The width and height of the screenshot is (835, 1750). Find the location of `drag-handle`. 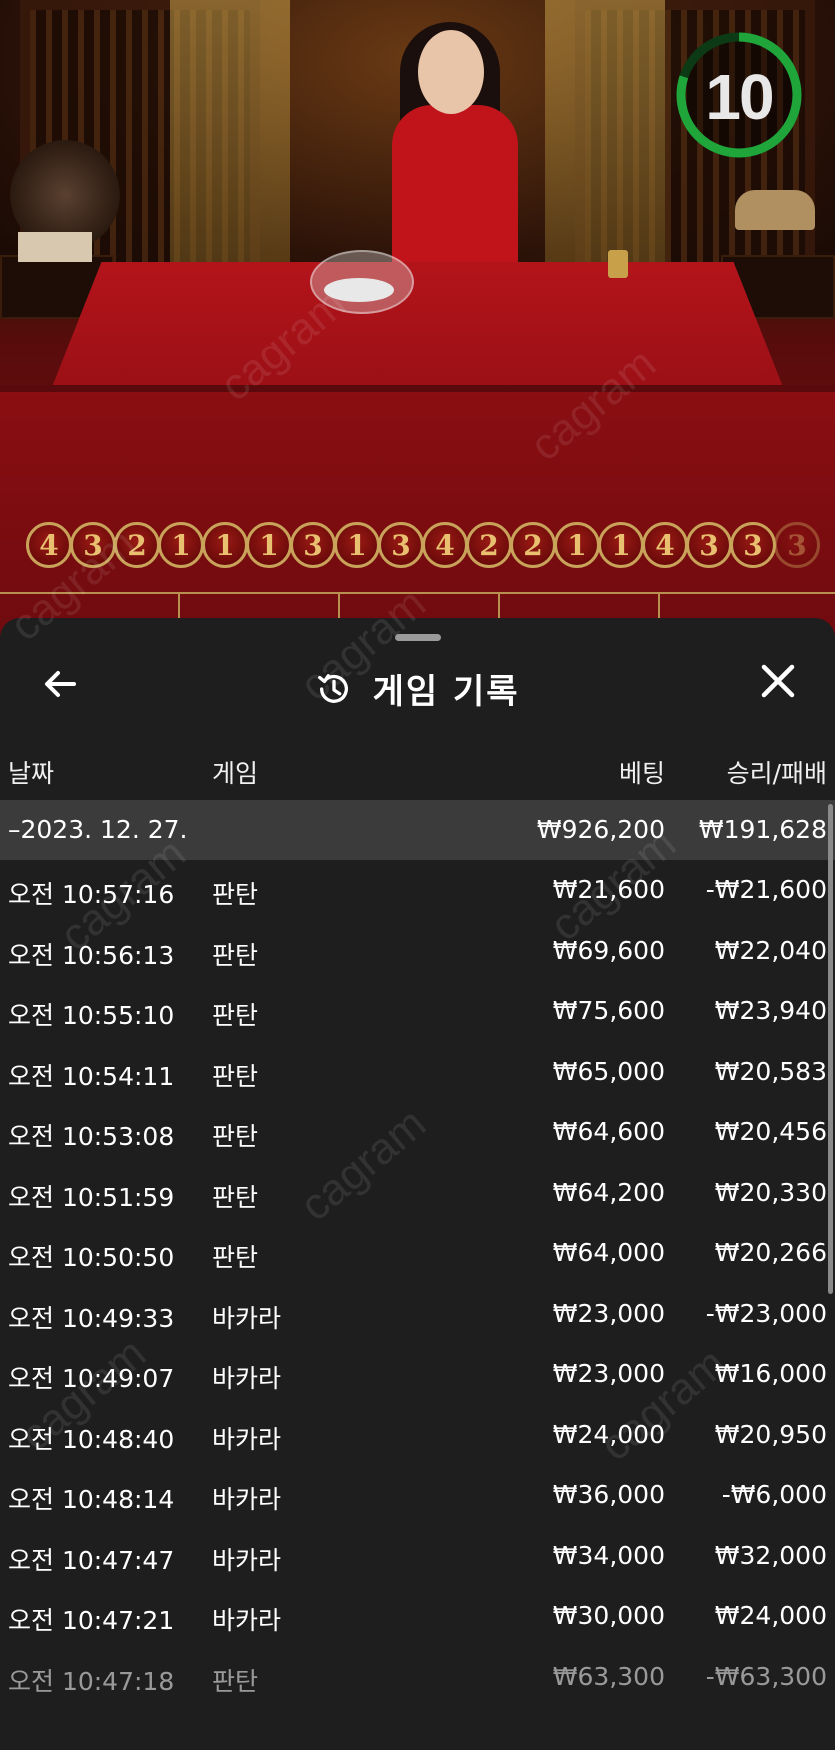

drag-handle is located at coordinates (418, 637).